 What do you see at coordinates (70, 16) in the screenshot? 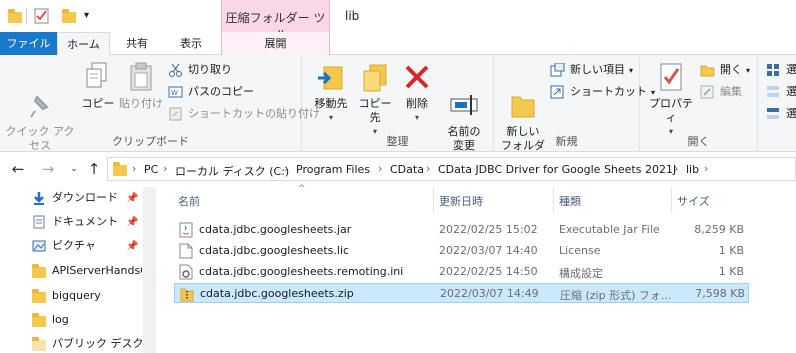
I see `new-folder-icon` at bounding box center [70, 16].